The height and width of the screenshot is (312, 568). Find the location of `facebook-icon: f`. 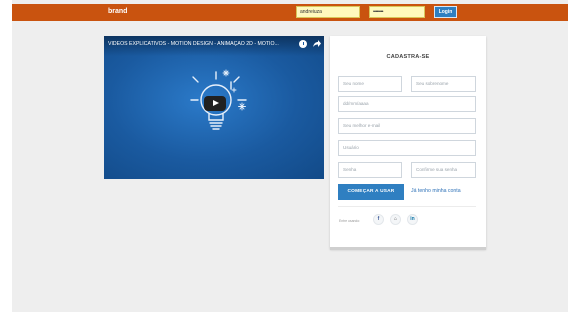

facebook-icon: f is located at coordinates (378, 219).